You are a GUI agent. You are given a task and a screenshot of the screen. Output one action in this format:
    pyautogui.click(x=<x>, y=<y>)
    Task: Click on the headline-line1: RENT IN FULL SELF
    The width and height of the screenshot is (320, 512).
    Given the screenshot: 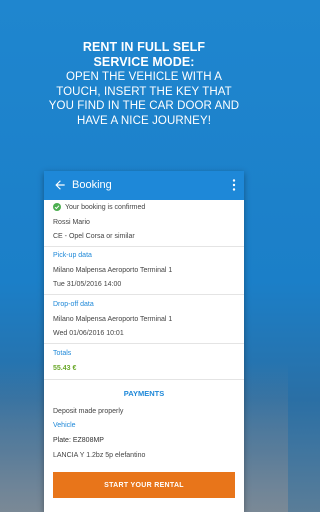 What is the action you would take?
    pyautogui.click(x=144, y=47)
    